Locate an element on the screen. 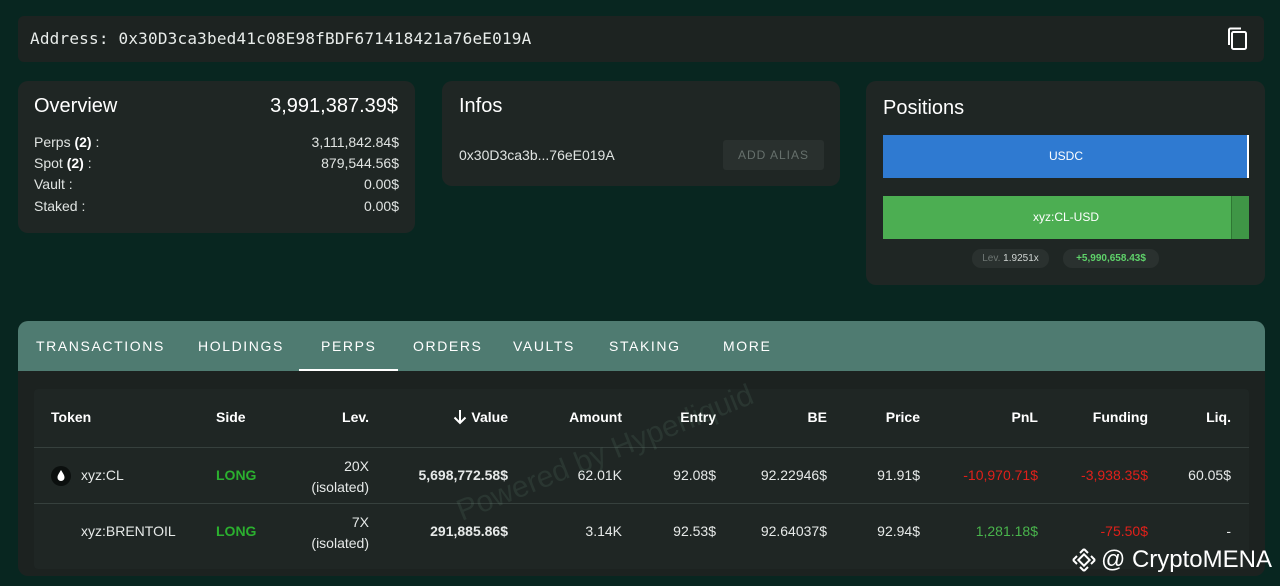 This screenshot has height=586, width=1280. overview-row-spot: Spot (2) : 879,544.56$ is located at coordinates (216, 163).